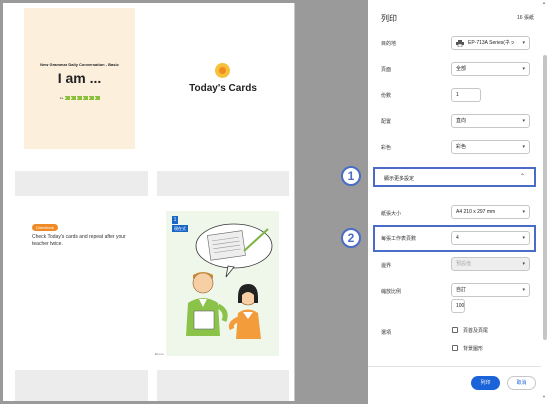  Describe the element at coordinates (399, 239) in the screenshot. I see `pages-per-sheet-label: 每張工作表頁數` at that location.